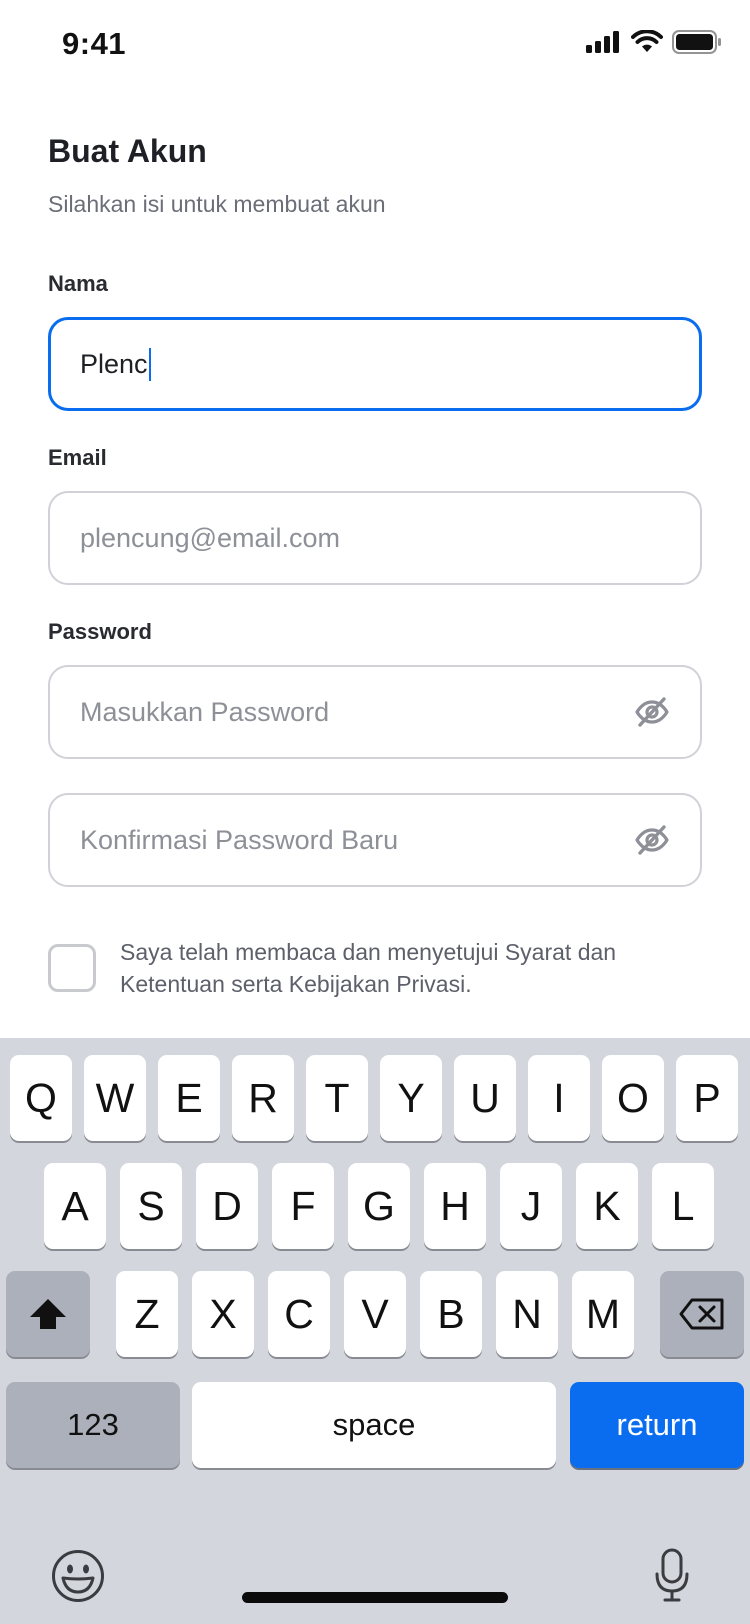  What do you see at coordinates (227, 1206) in the screenshot?
I see `key-d: D` at bounding box center [227, 1206].